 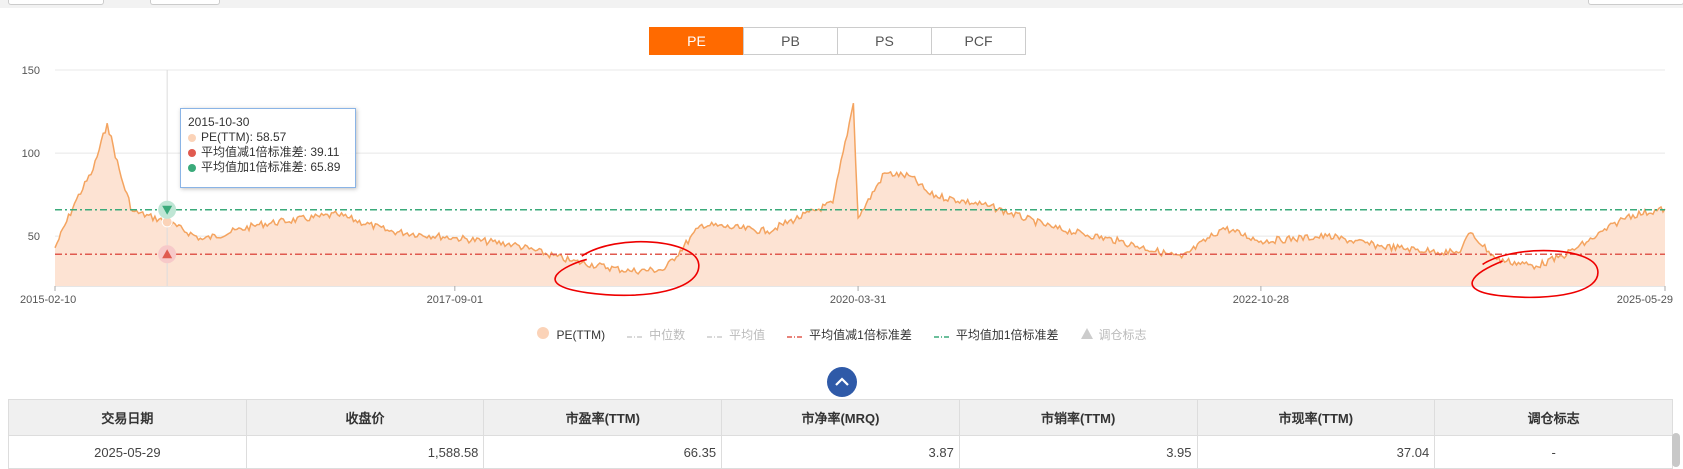 I want to click on minus-dot-icon, so click(x=192, y=152).